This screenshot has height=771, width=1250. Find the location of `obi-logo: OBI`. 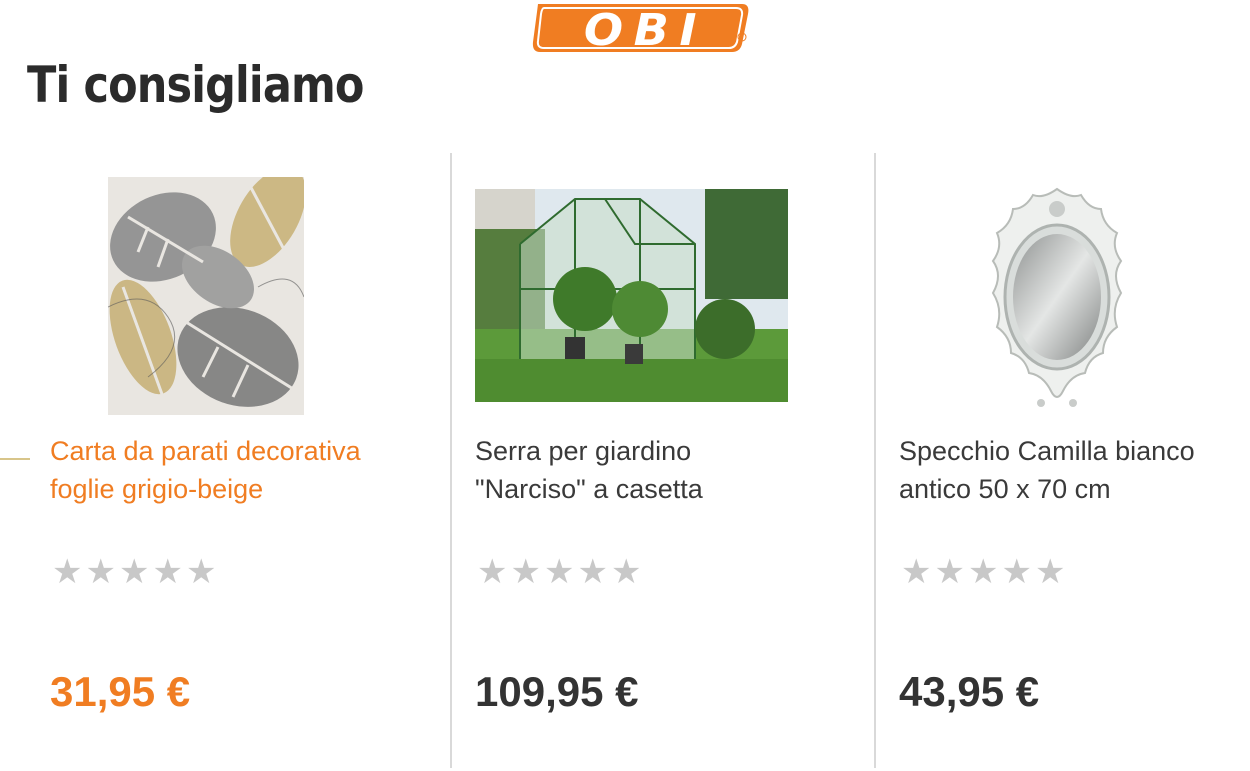

obi-logo: OBI is located at coordinates (640, 28).